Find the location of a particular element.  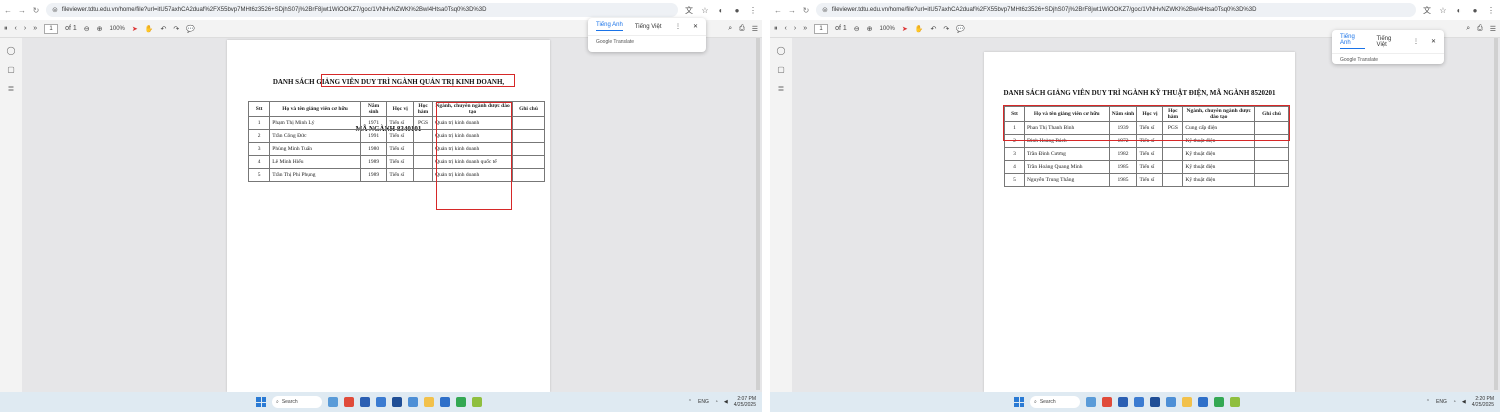

clock: 2:20 PM 4/25/2025 is located at coordinates (1483, 402).